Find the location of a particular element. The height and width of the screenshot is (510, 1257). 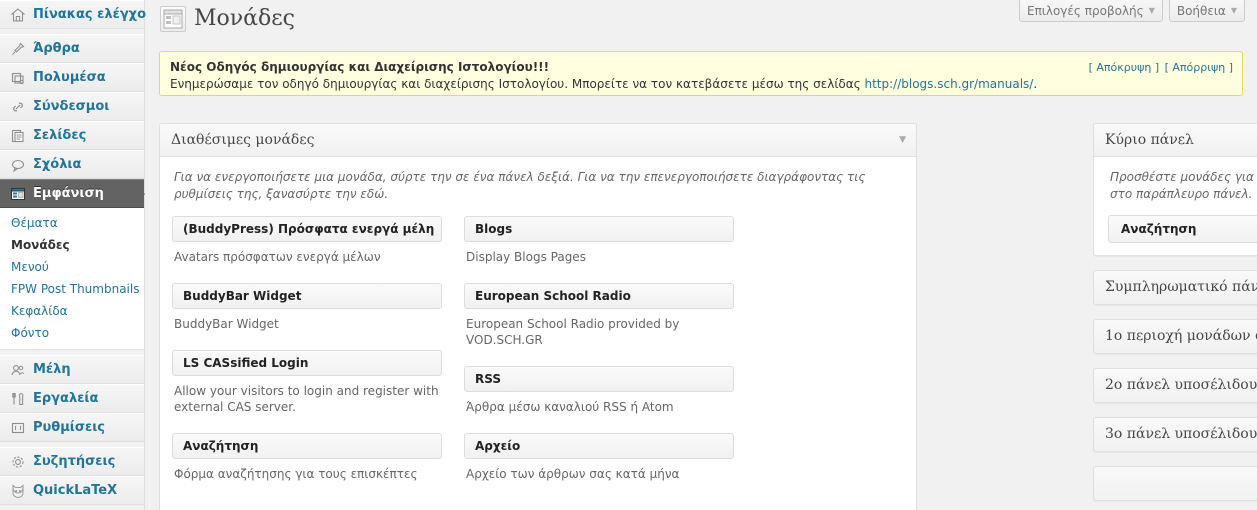

widget-title: Blogs is located at coordinates (599, 229).